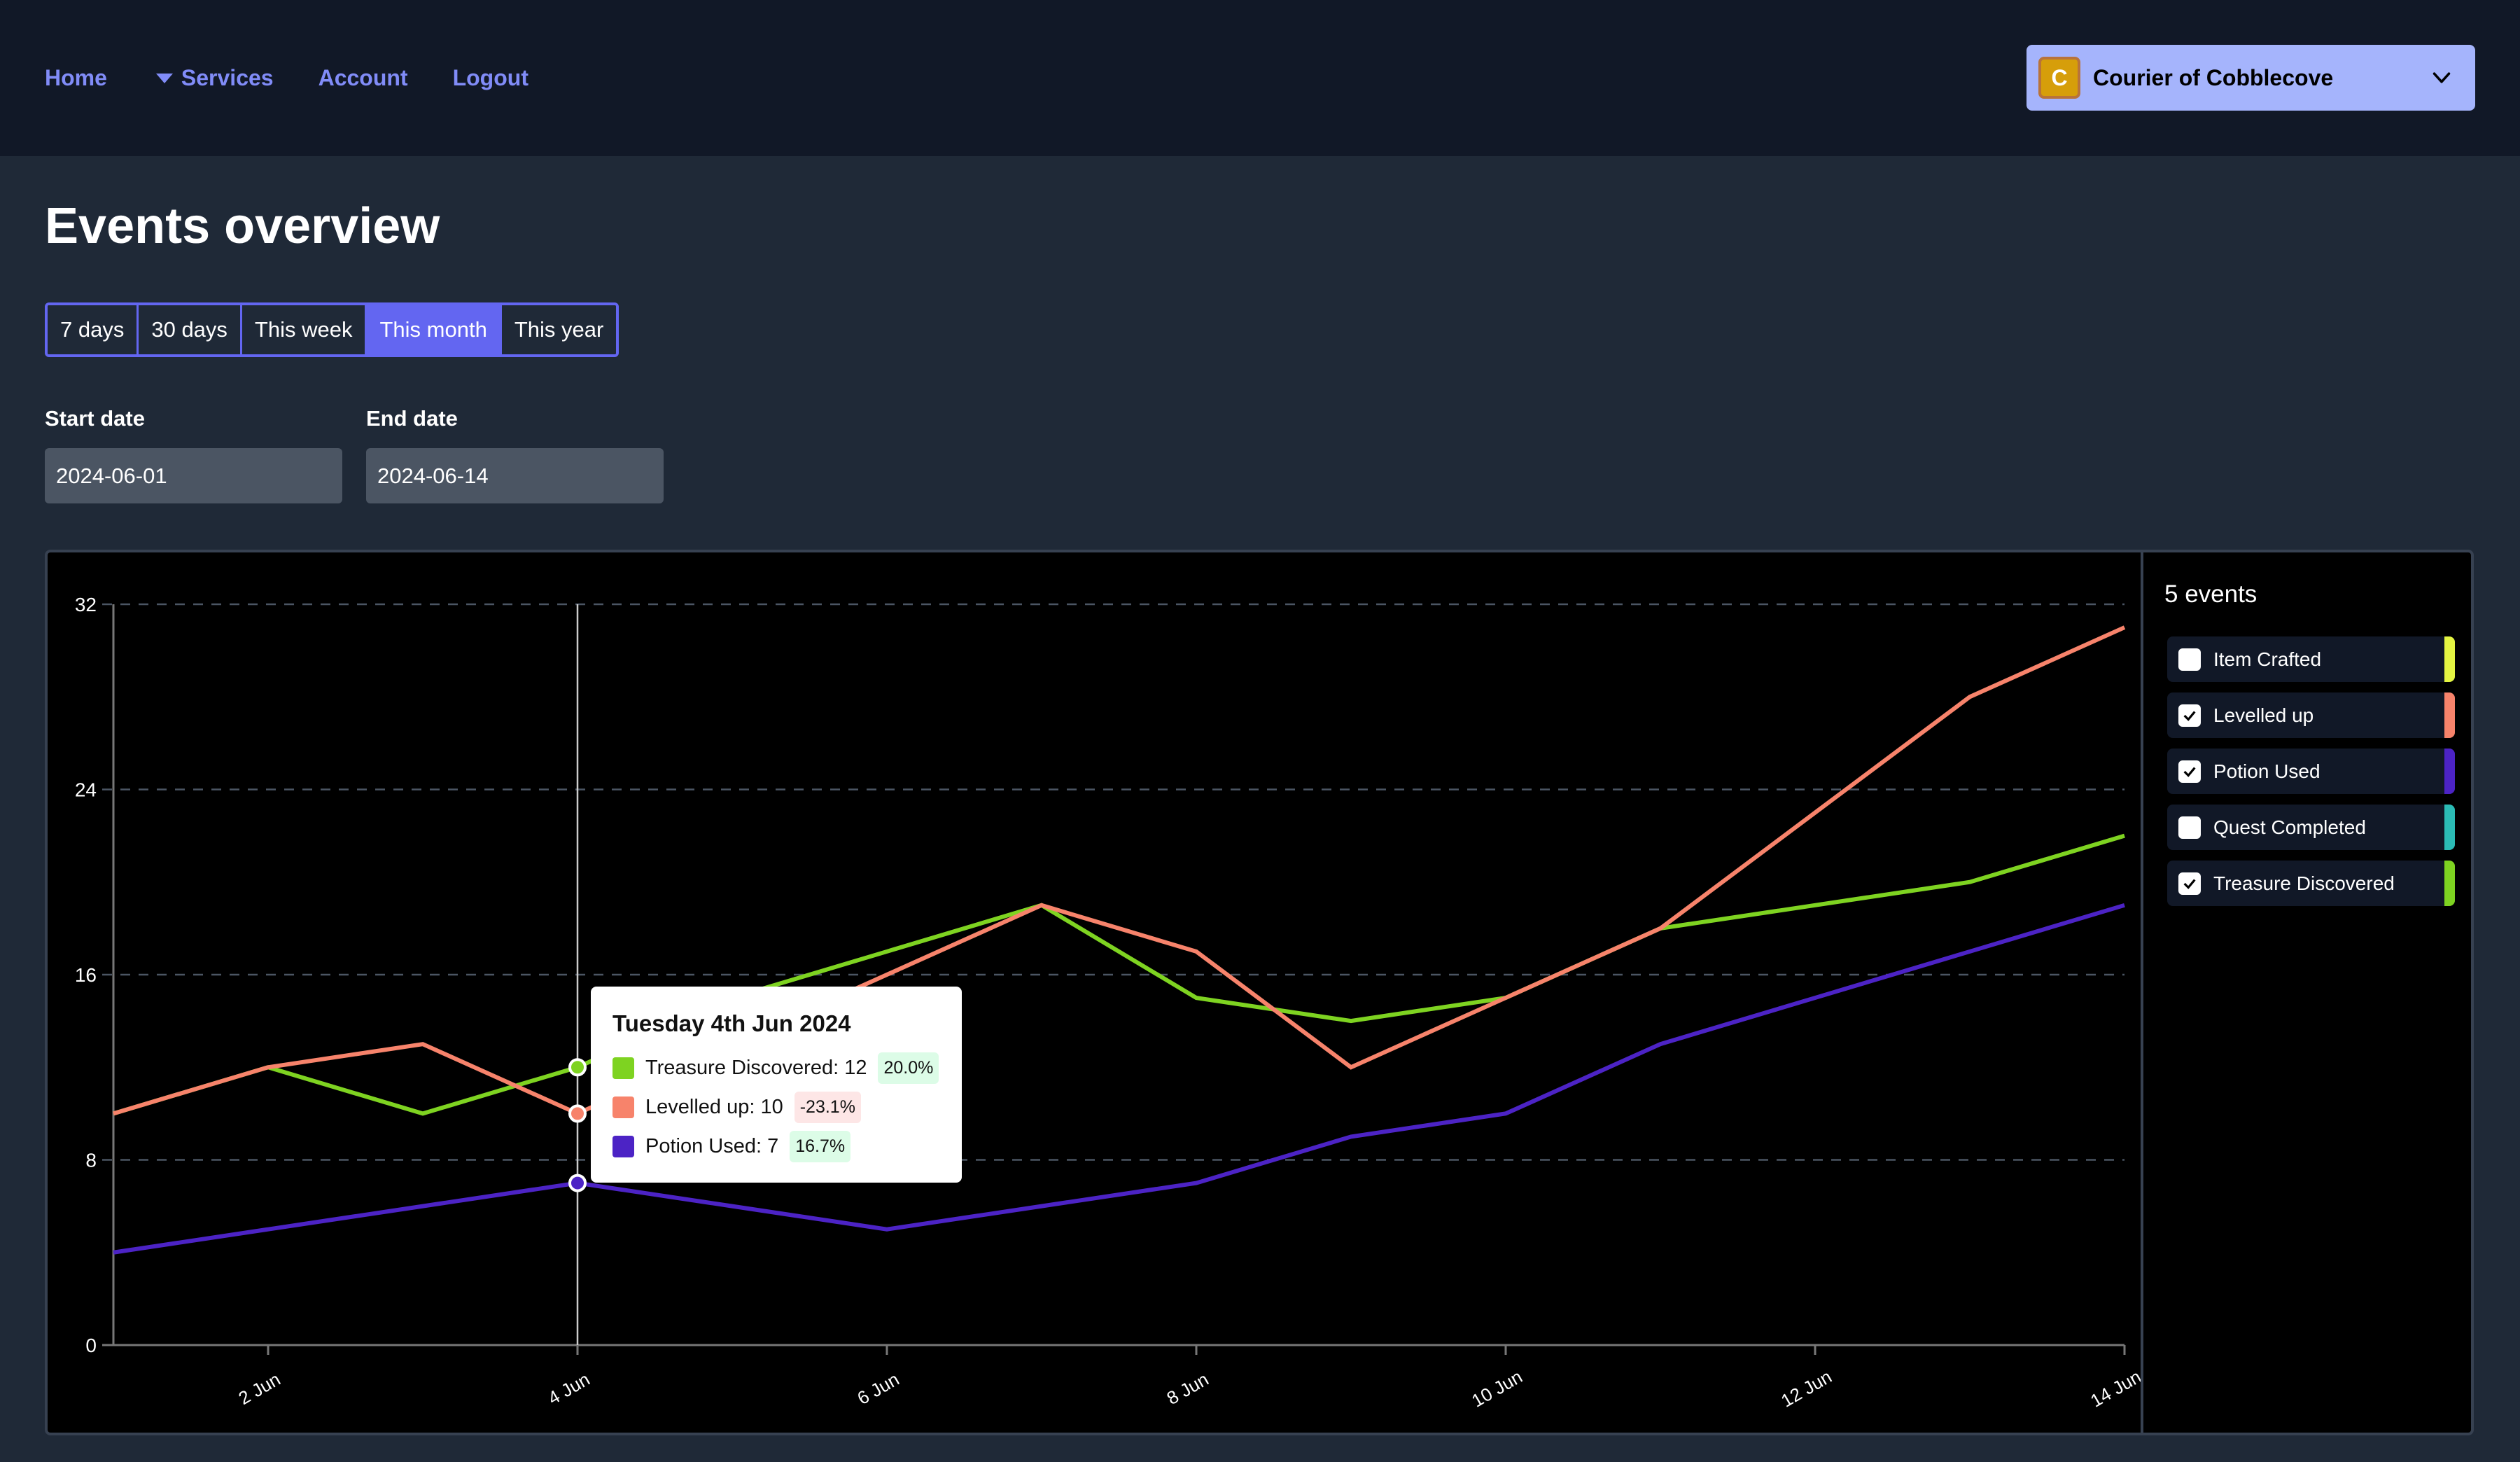 This screenshot has width=2520, height=1462. I want to click on tooltip-row: Treasure Discovered: 12 20.0%, so click(787, 1067).